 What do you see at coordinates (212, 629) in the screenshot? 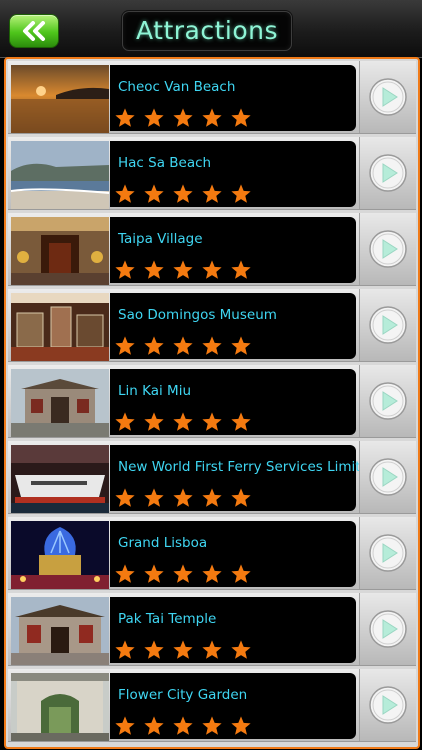
I see `list-item: Pak Tai Temple` at bounding box center [212, 629].